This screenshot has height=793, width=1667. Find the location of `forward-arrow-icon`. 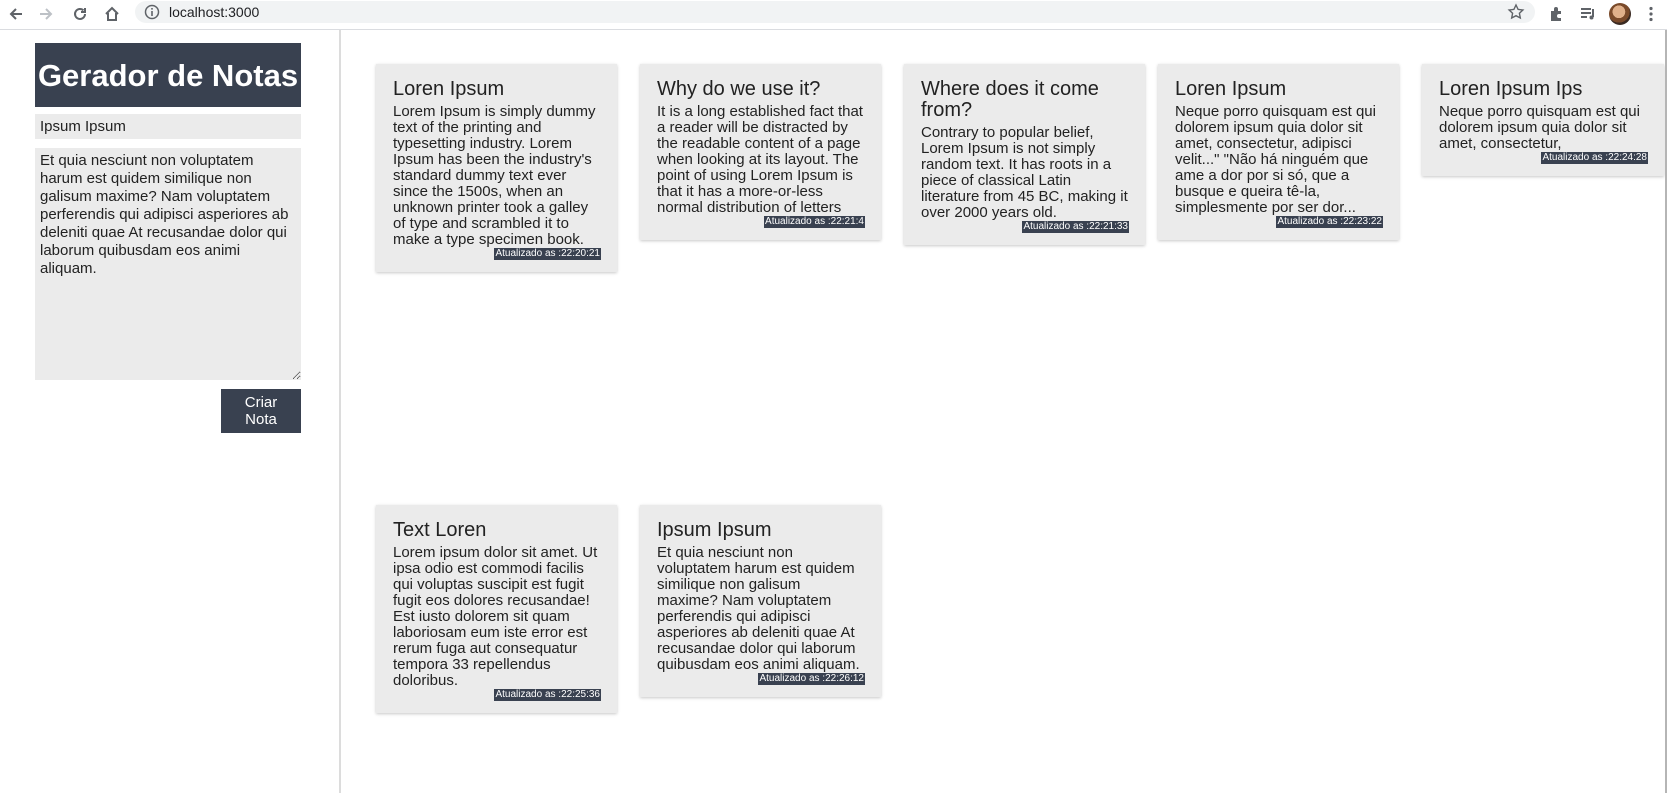

forward-arrow-icon is located at coordinates (46, 14).